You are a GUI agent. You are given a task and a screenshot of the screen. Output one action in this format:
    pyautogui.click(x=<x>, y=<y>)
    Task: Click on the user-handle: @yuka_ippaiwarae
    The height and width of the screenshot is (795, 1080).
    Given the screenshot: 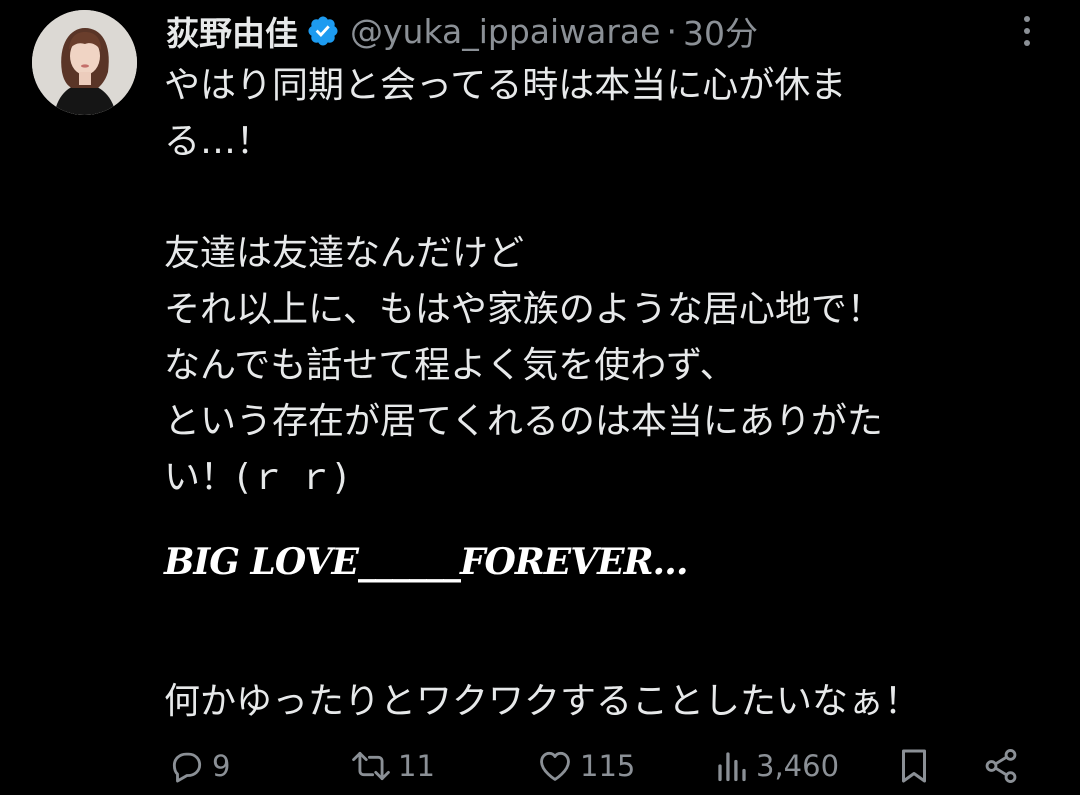 What is the action you would take?
    pyautogui.click(x=505, y=31)
    